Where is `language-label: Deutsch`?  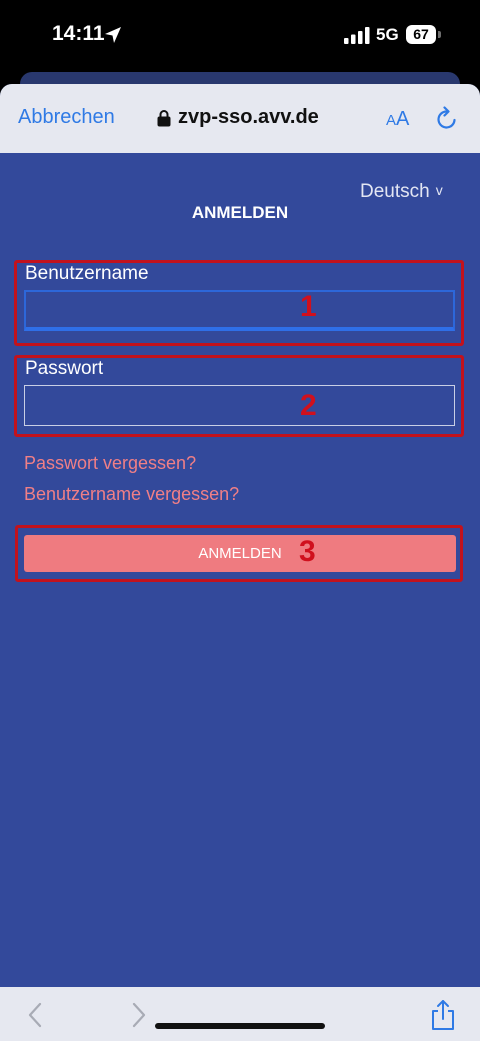 language-label: Deutsch is located at coordinates (395, 191).